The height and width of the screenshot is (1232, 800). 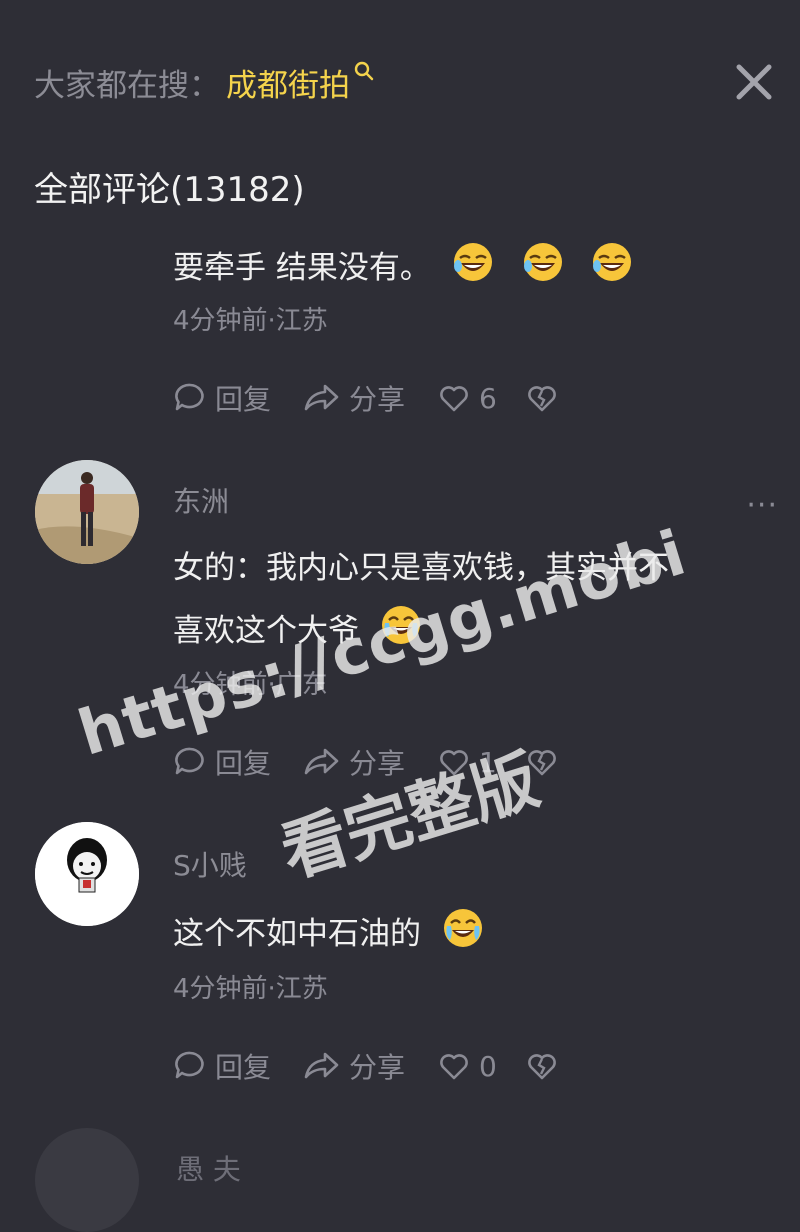 What do you see at coordinates (488, 398) in the screenshot?
I see `like-count: 6` at bounding box center [488, 398].